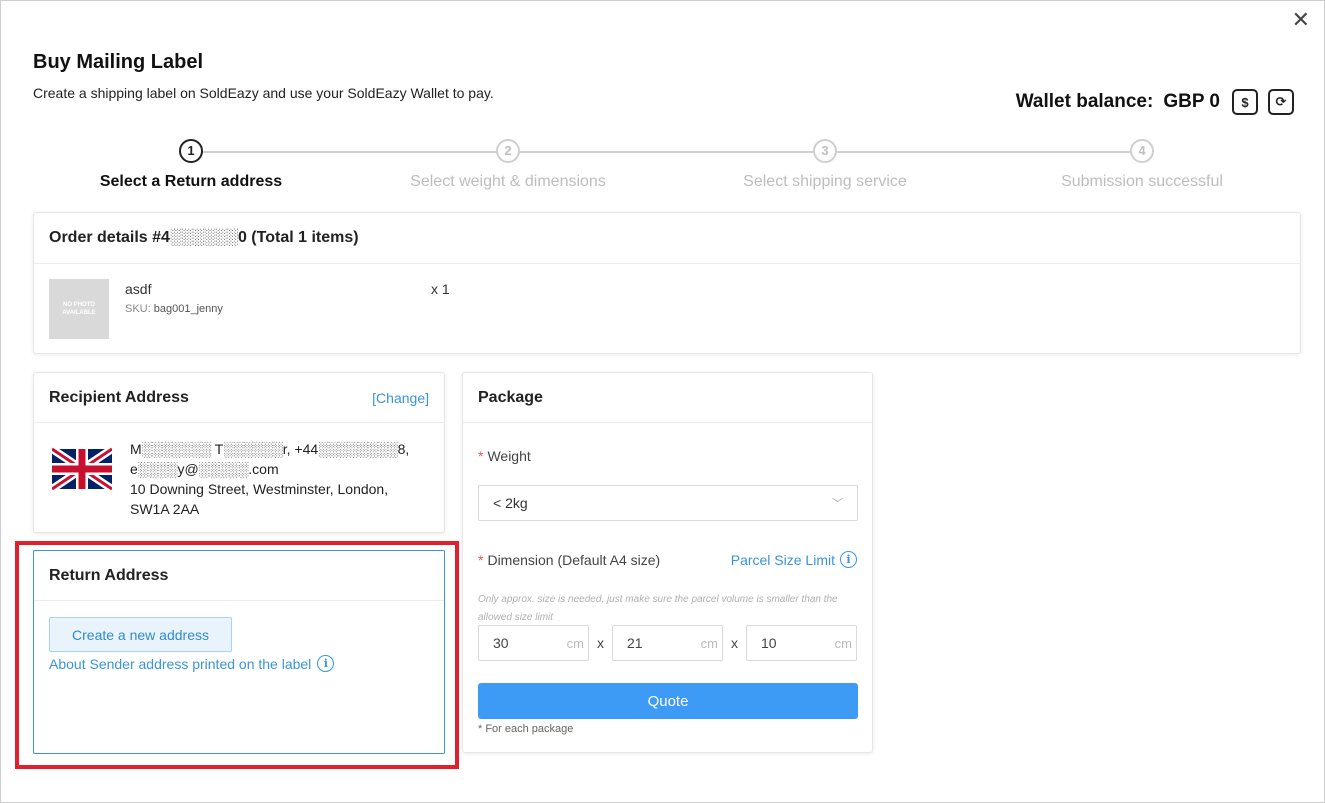 The image size is (1325, 803). What do you see at coordinates (1245, 102) in the screenshot?
I see `topup-wallet-icon: $` at bounding box center [1245, 102].